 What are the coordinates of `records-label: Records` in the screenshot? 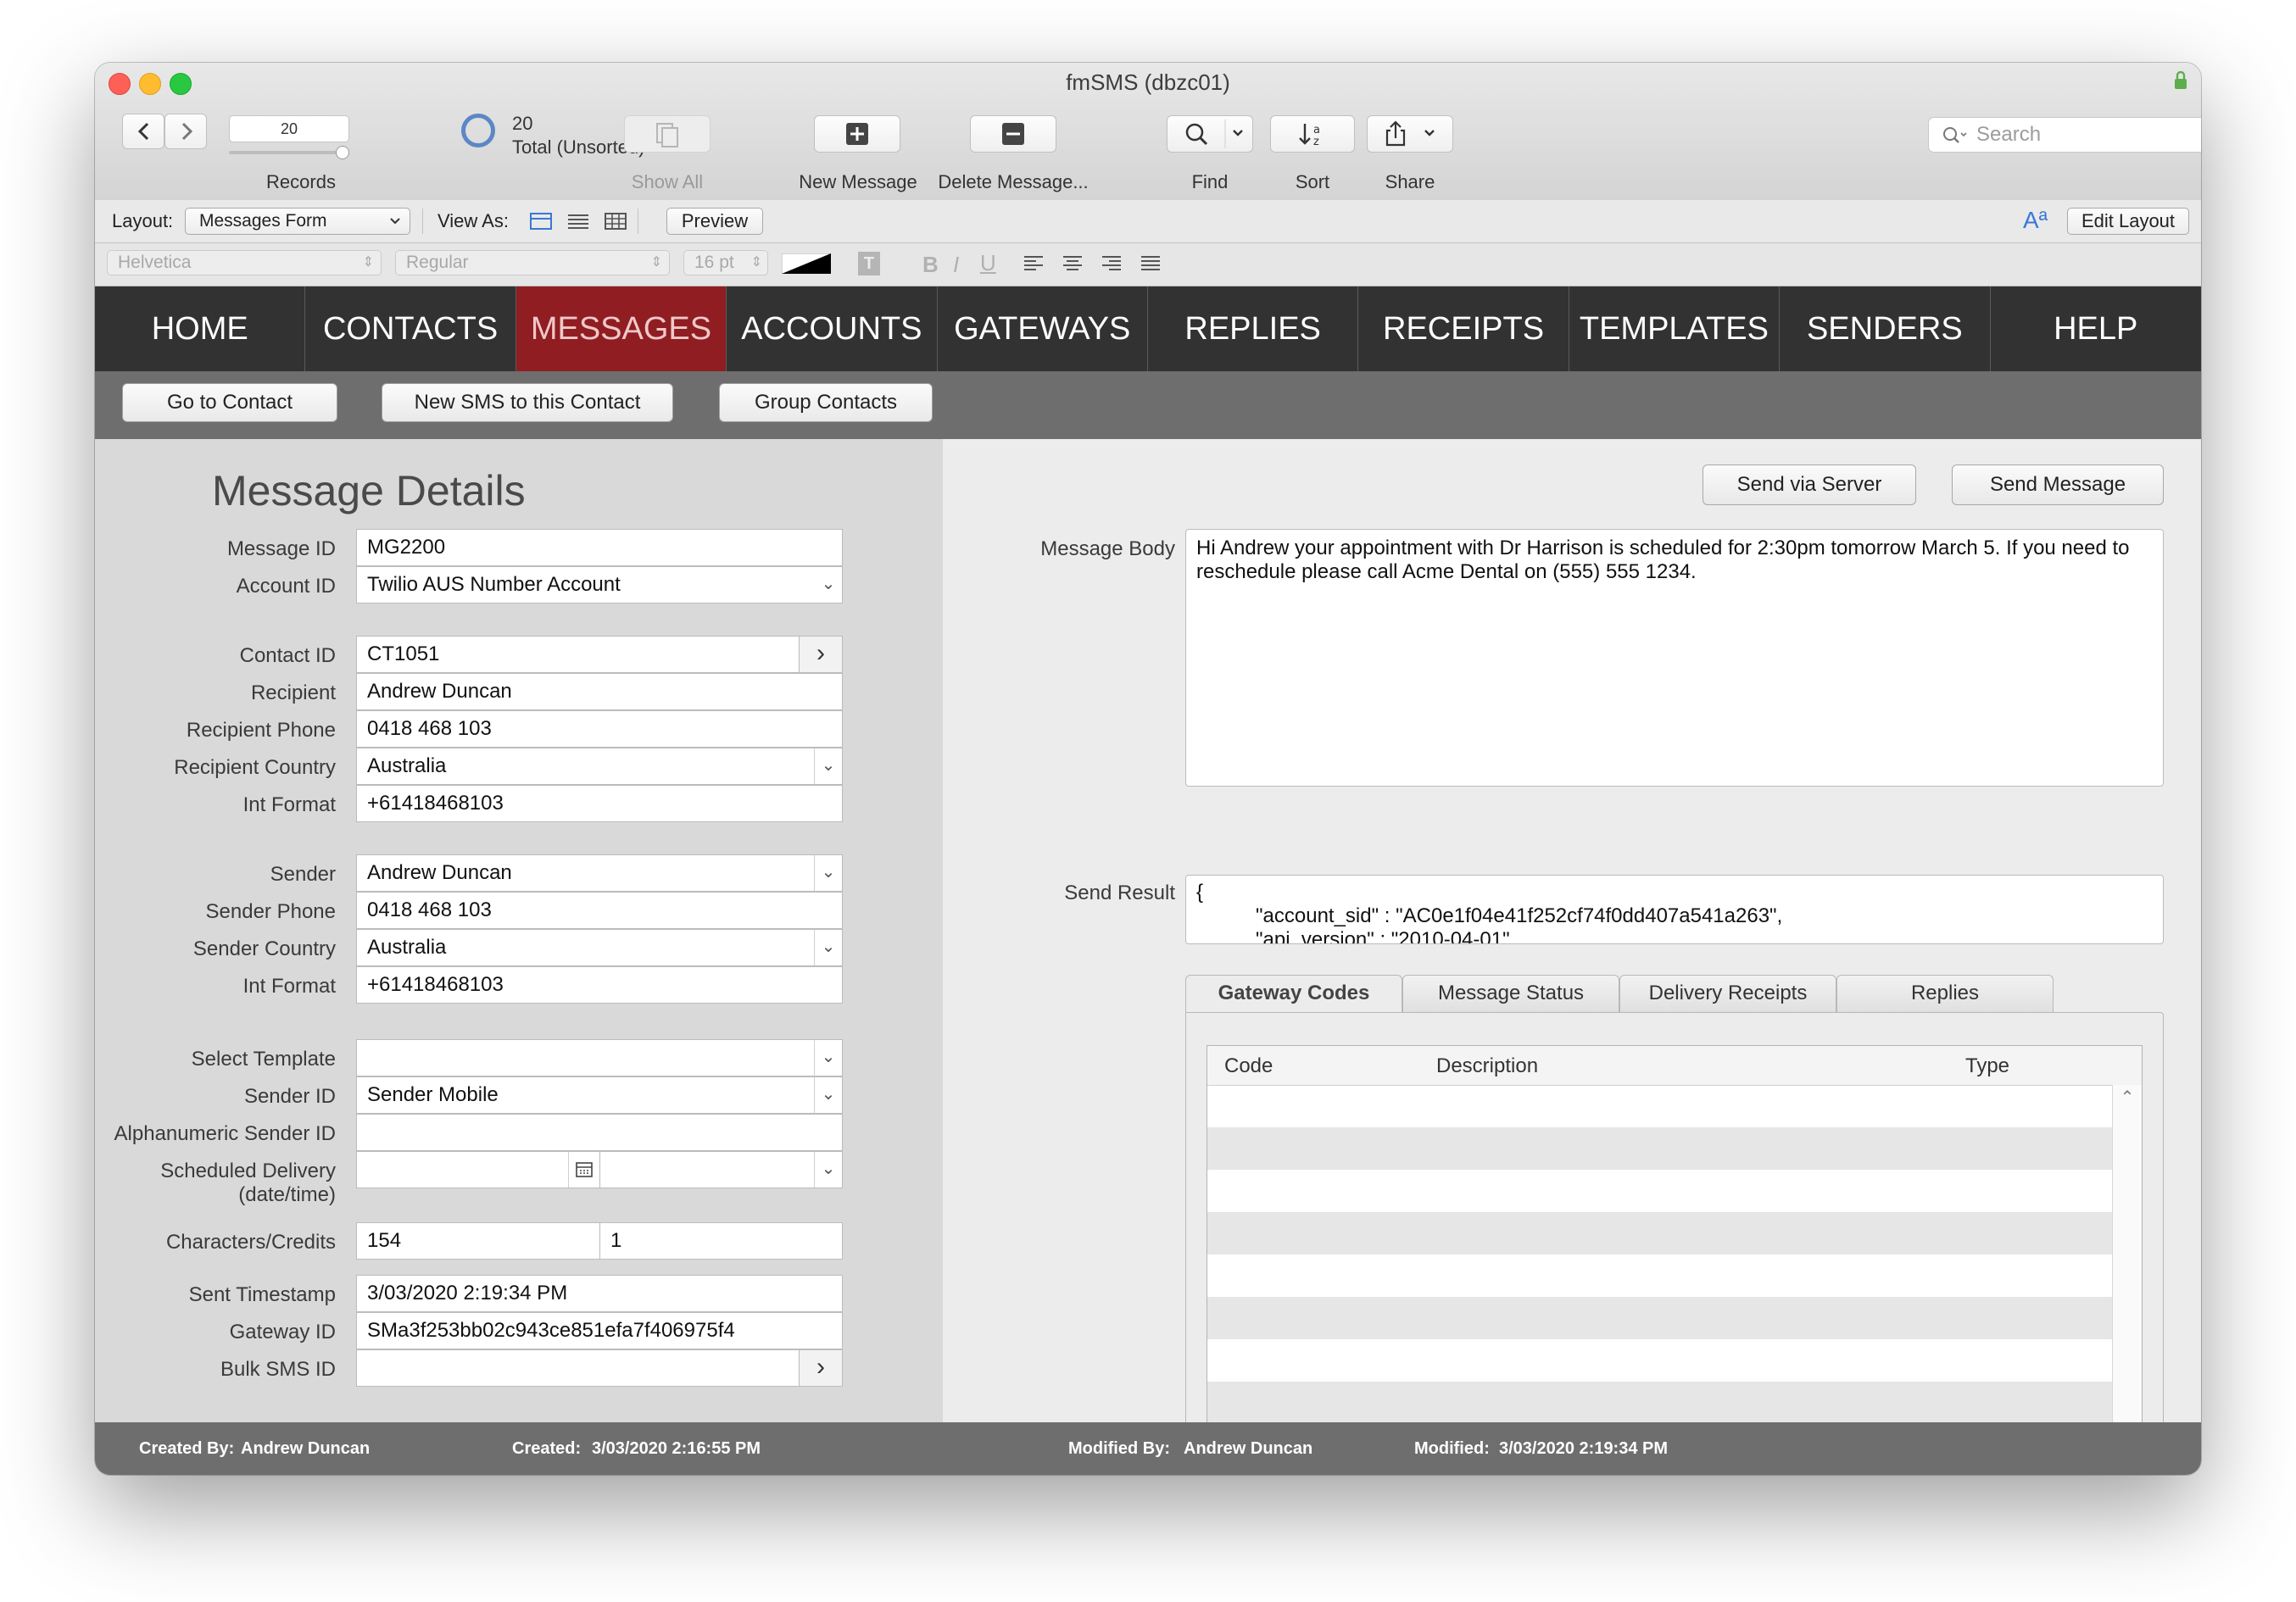 It's located at (301, 181).